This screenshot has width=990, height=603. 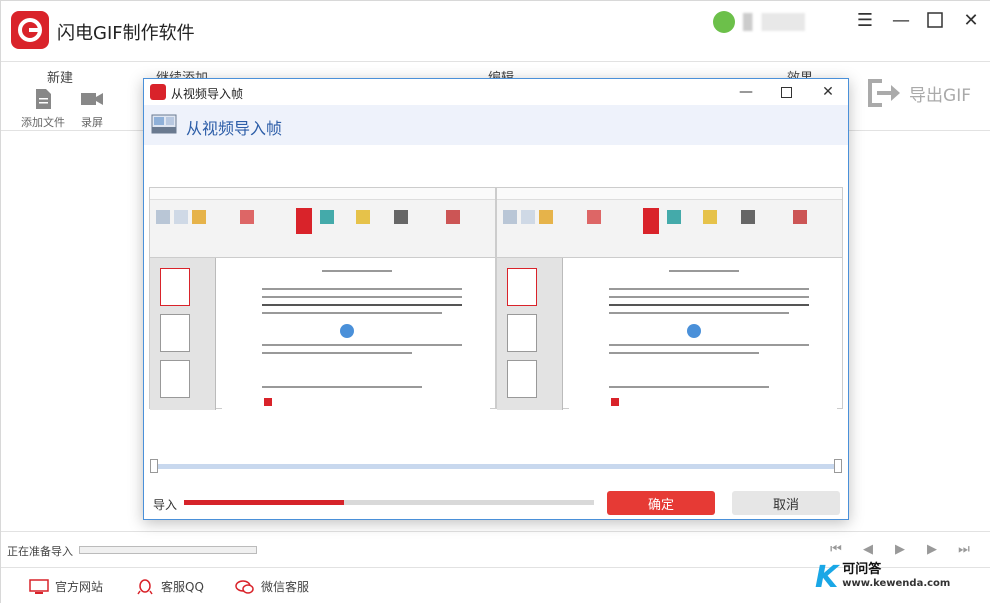 I want to click on watermark-url: www.kewenda.com, so click(x=896, y=583).